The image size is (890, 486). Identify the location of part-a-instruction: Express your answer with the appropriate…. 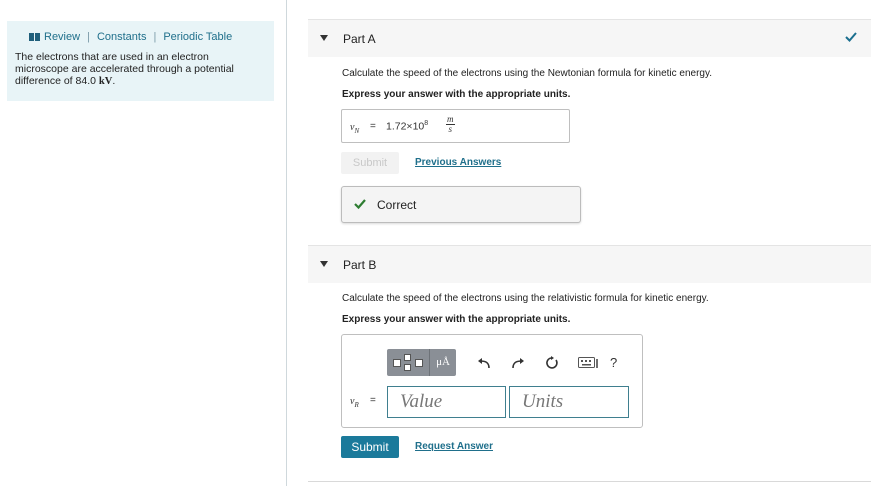
(456, 94).